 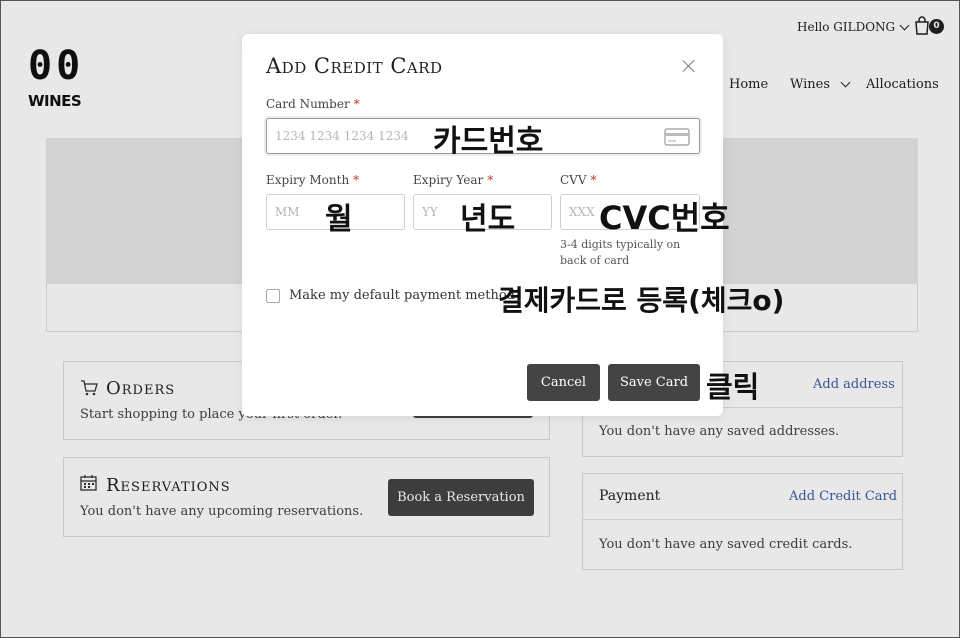 I want to click on card-number-label: Card Number *, so click(x=313, y=104).